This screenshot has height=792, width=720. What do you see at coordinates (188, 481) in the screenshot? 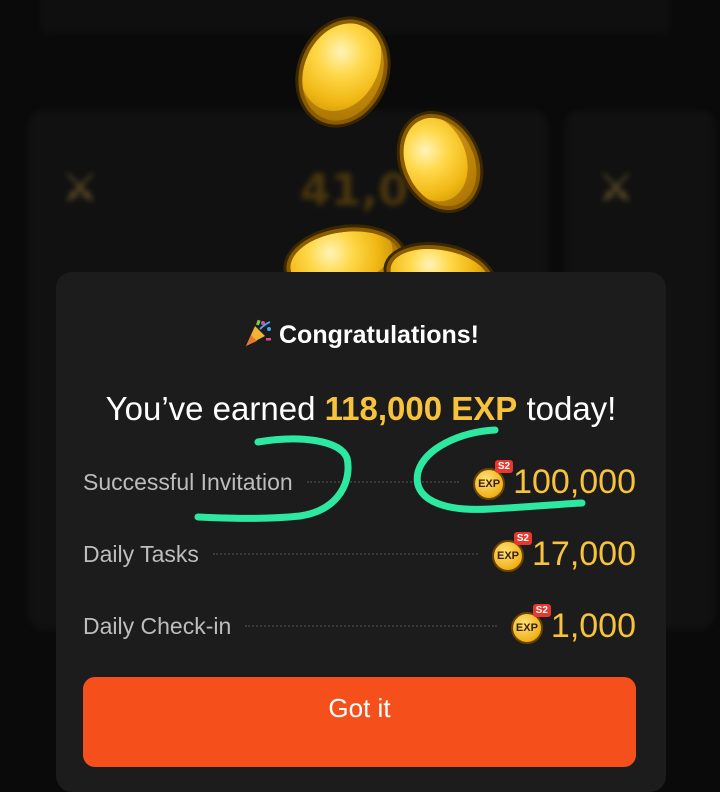
I see `reward-row-label: Successful Invitation` at bounding box center [188, 481].